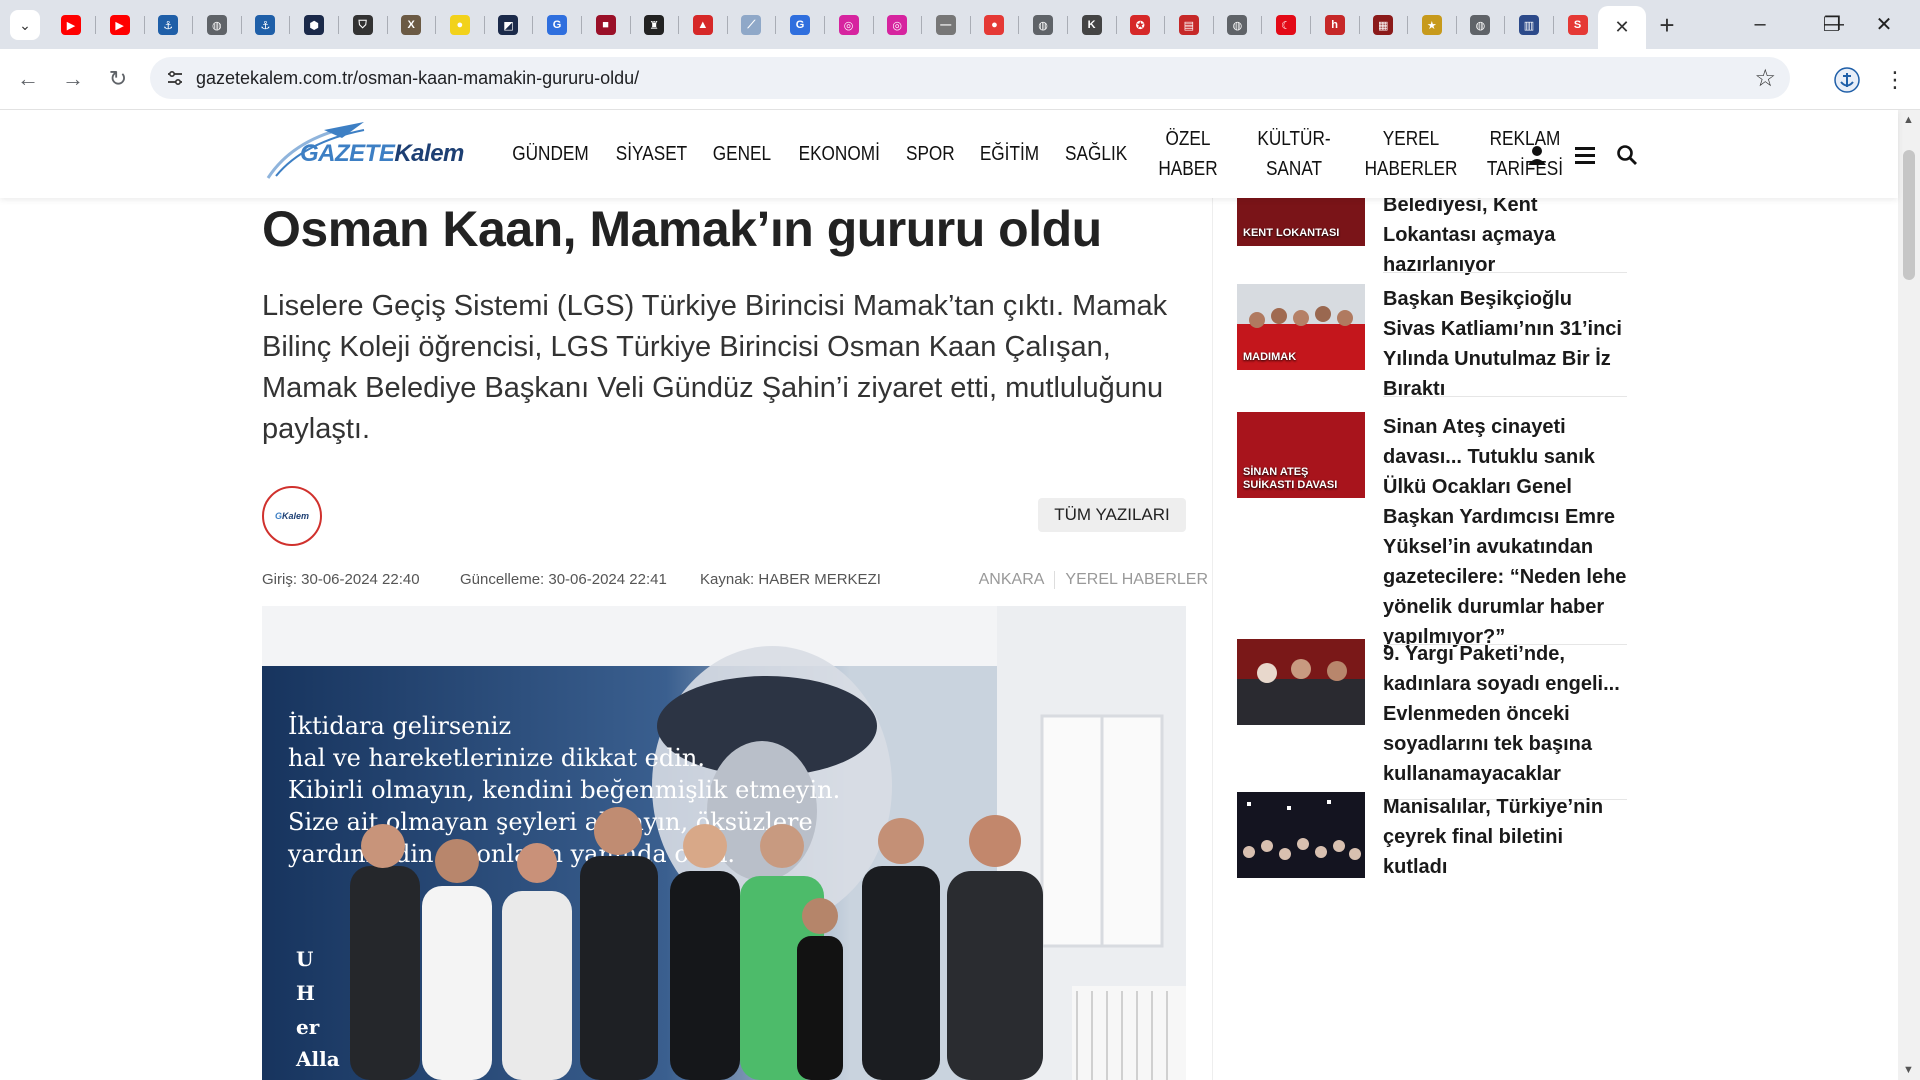 This screenshot has width=1920, height=1080. I want to click on thumbnail-caption: MADIMAK, so click(1270, 357).